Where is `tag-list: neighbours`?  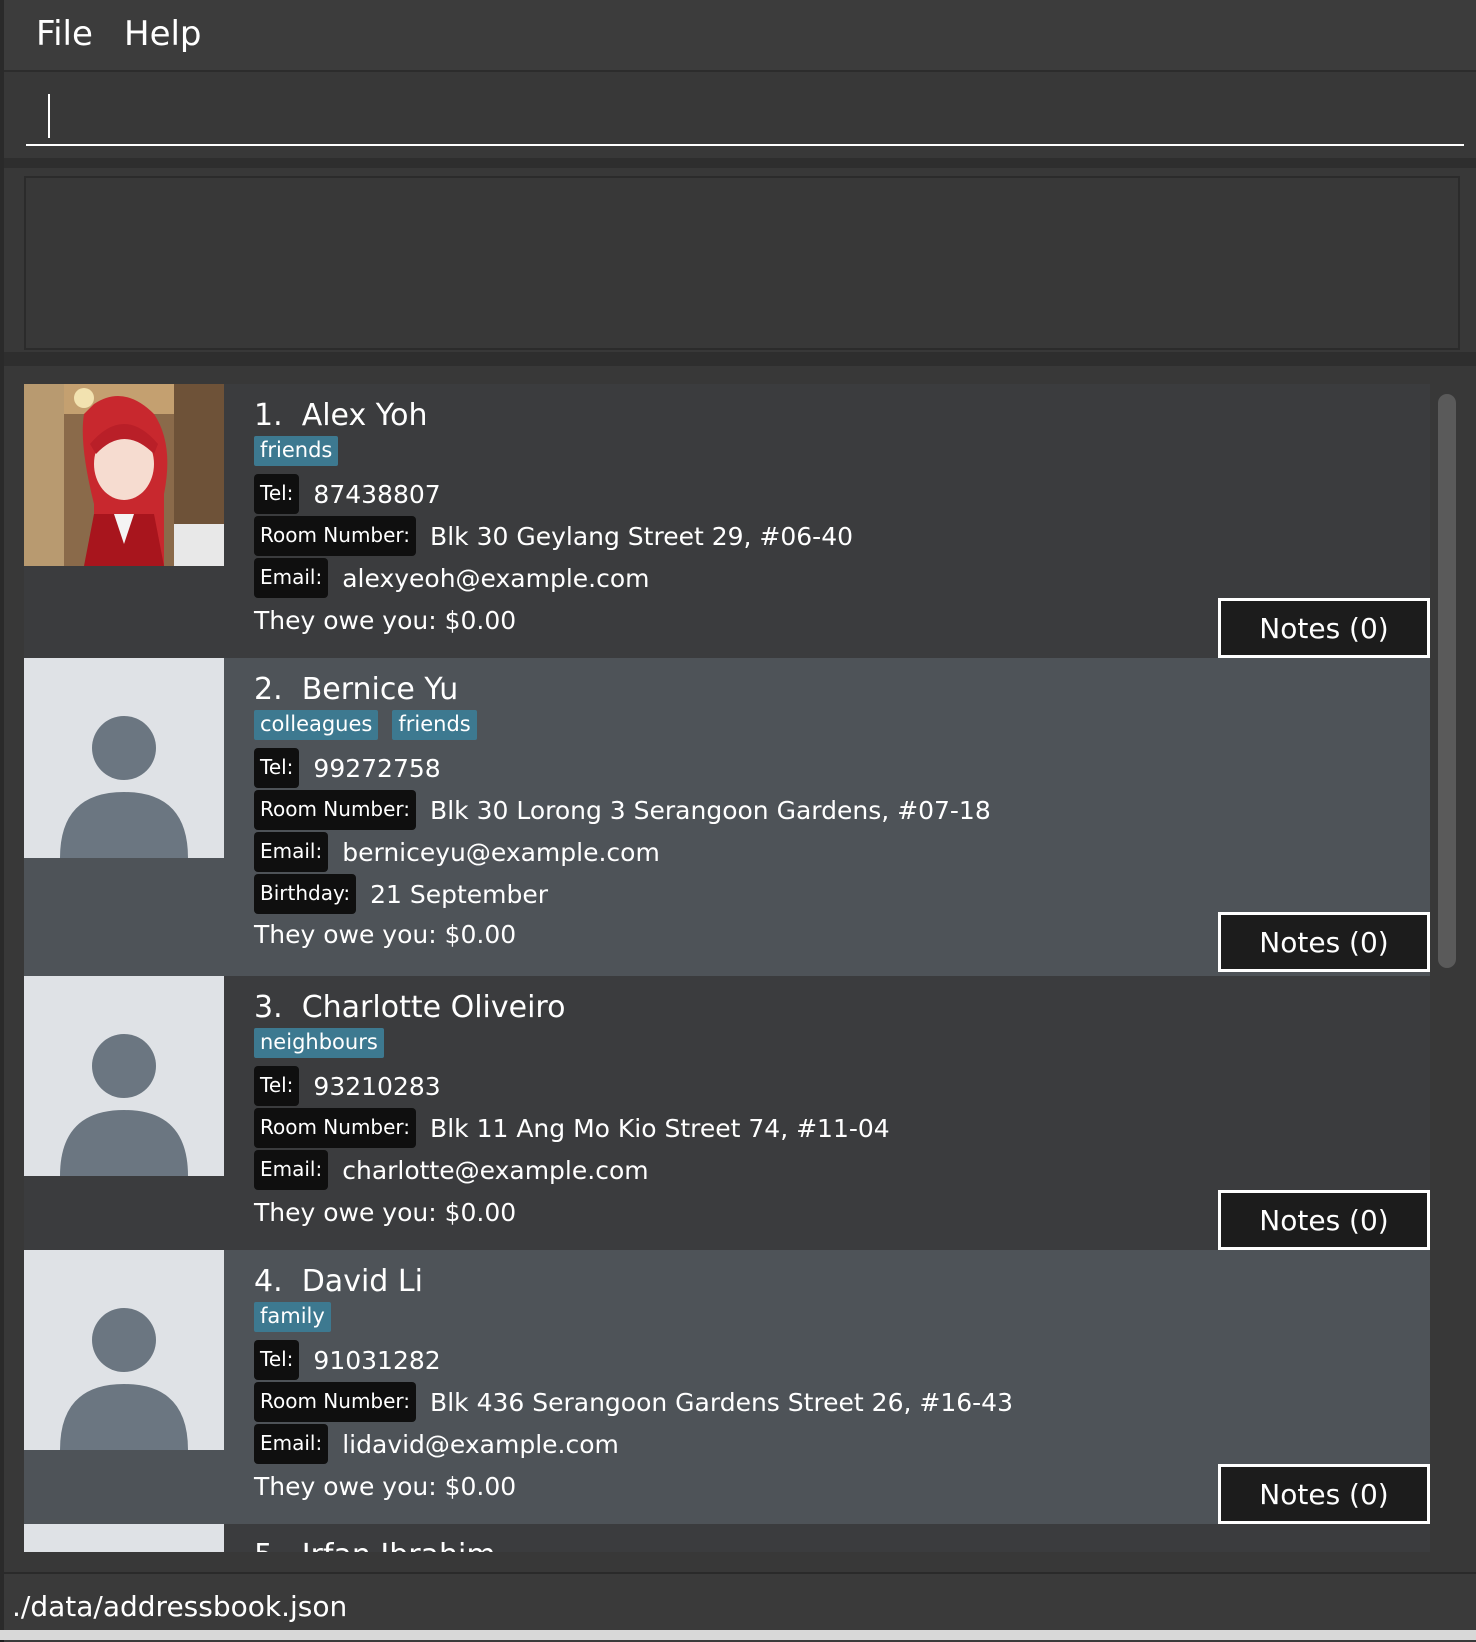
tag-list: neighbours is located at coordinates (319, 1043).